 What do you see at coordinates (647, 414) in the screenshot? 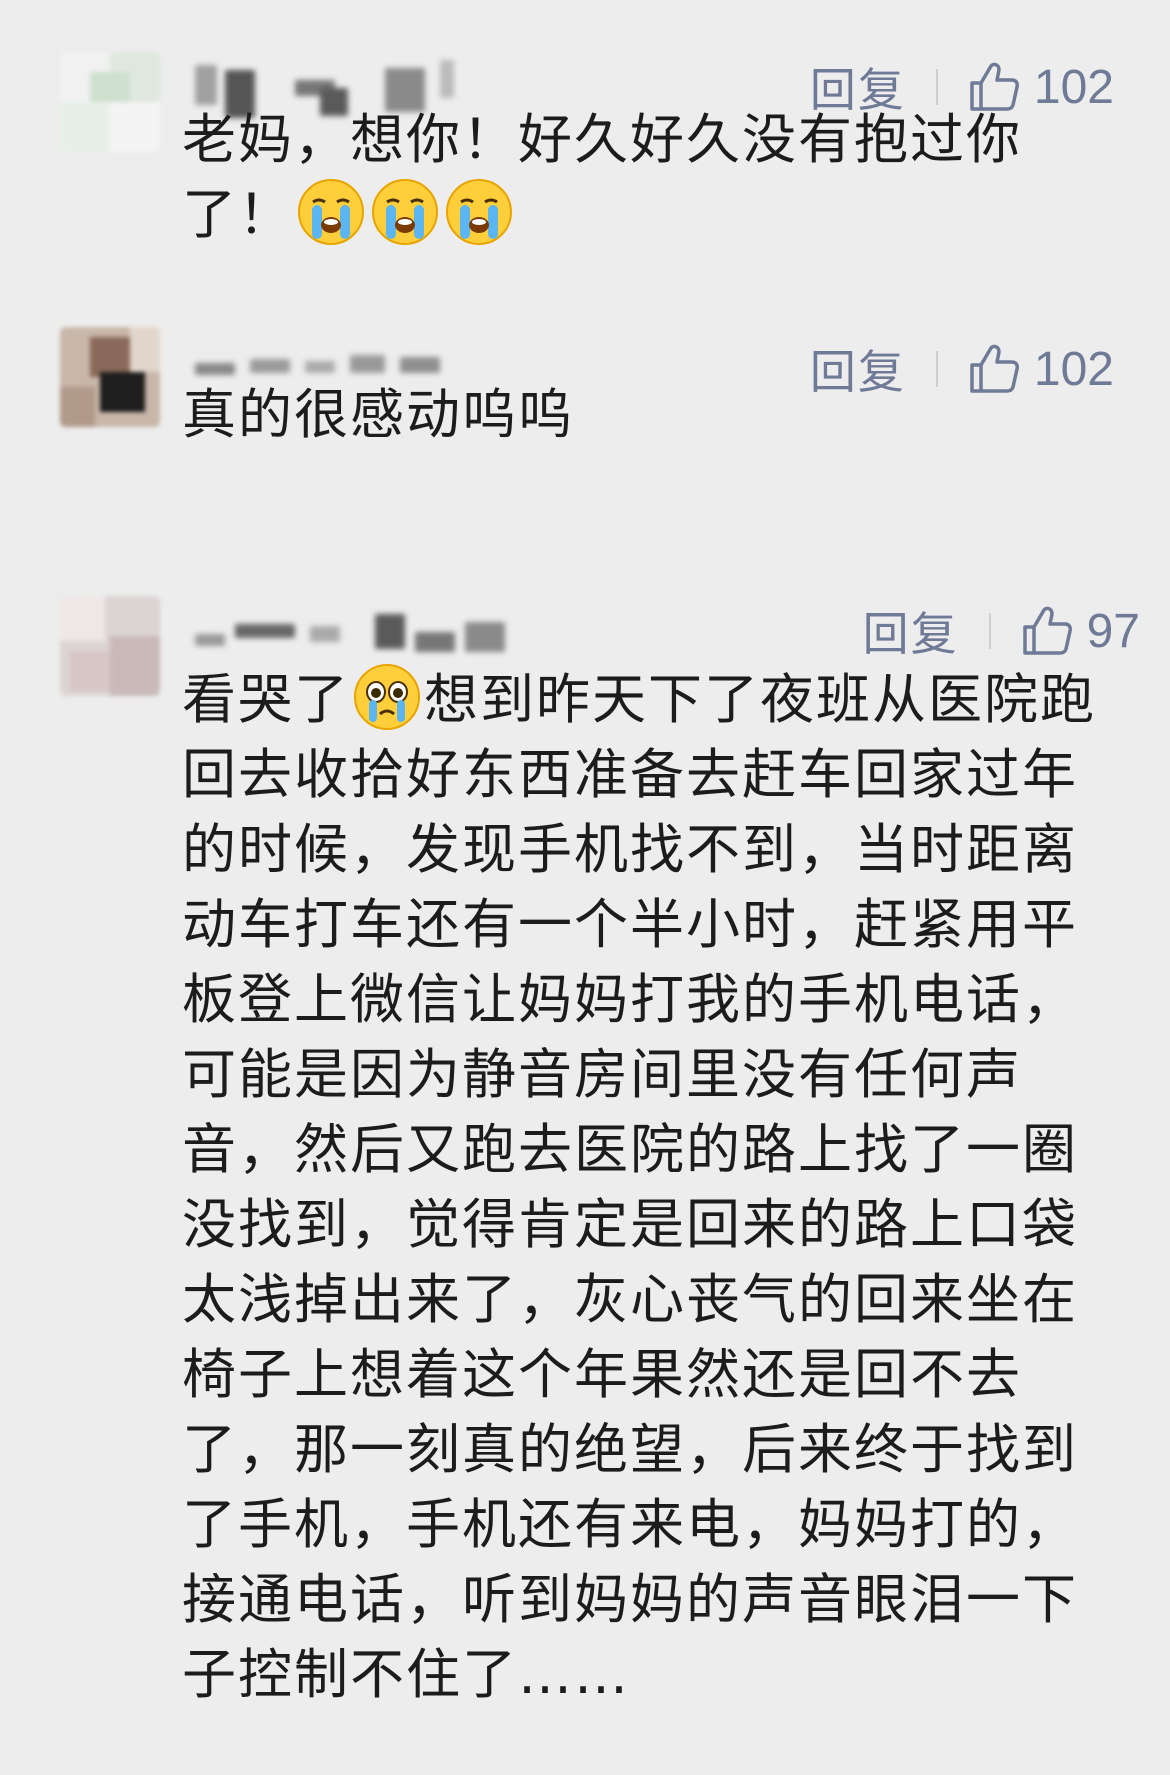
I see `comment-text: 真的很感动呜呜` at bounding box center [647, 414].